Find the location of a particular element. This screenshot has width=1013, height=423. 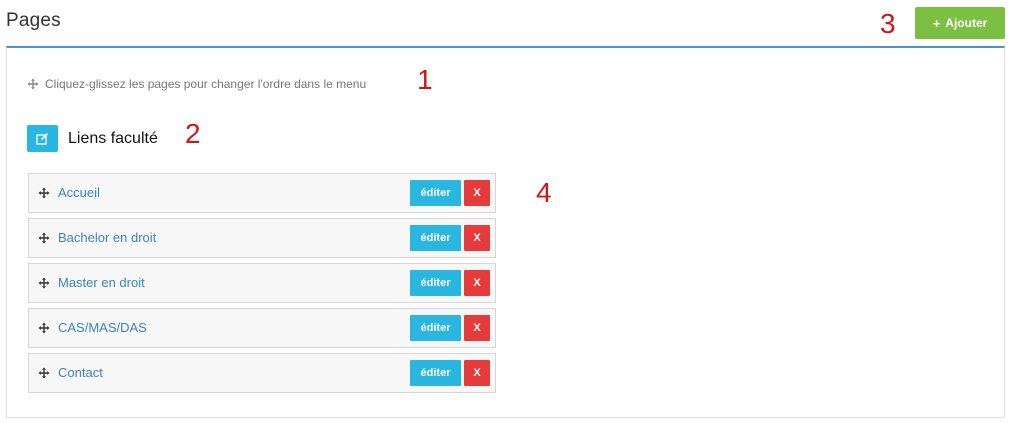

menu-header: Liens faculté is located at coordinates (92, 138).